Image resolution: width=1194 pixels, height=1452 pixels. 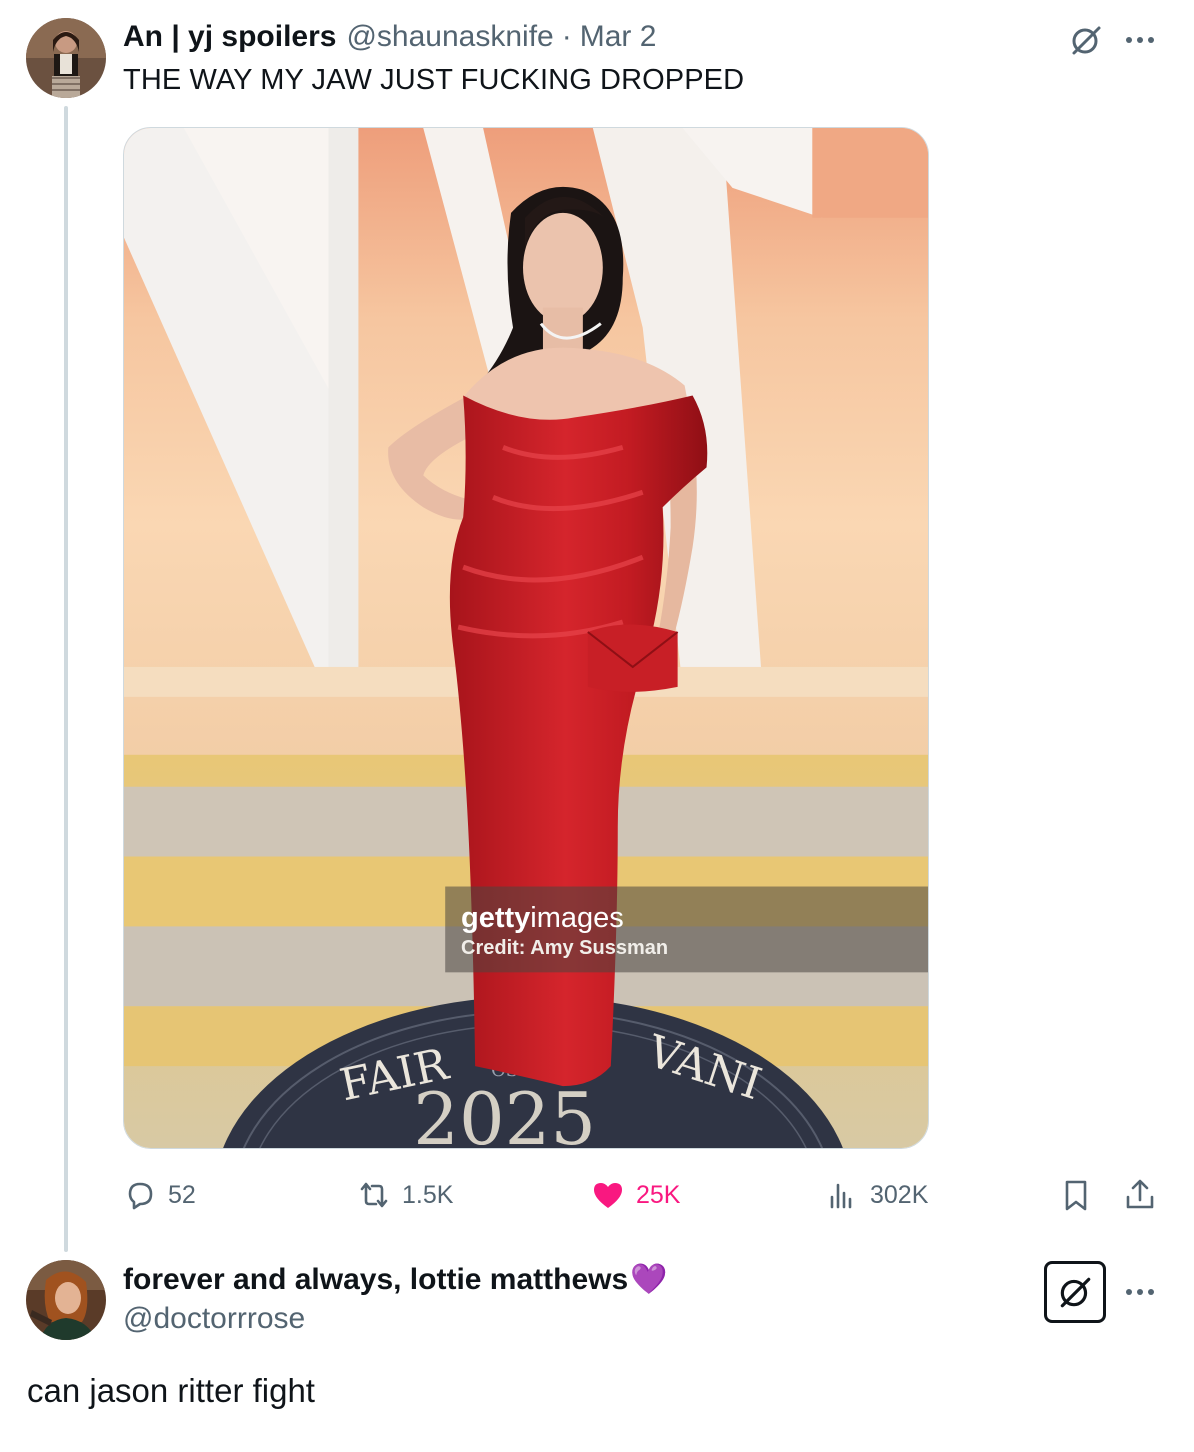 I want to click on share-button, so click(x=1145, y=1195).